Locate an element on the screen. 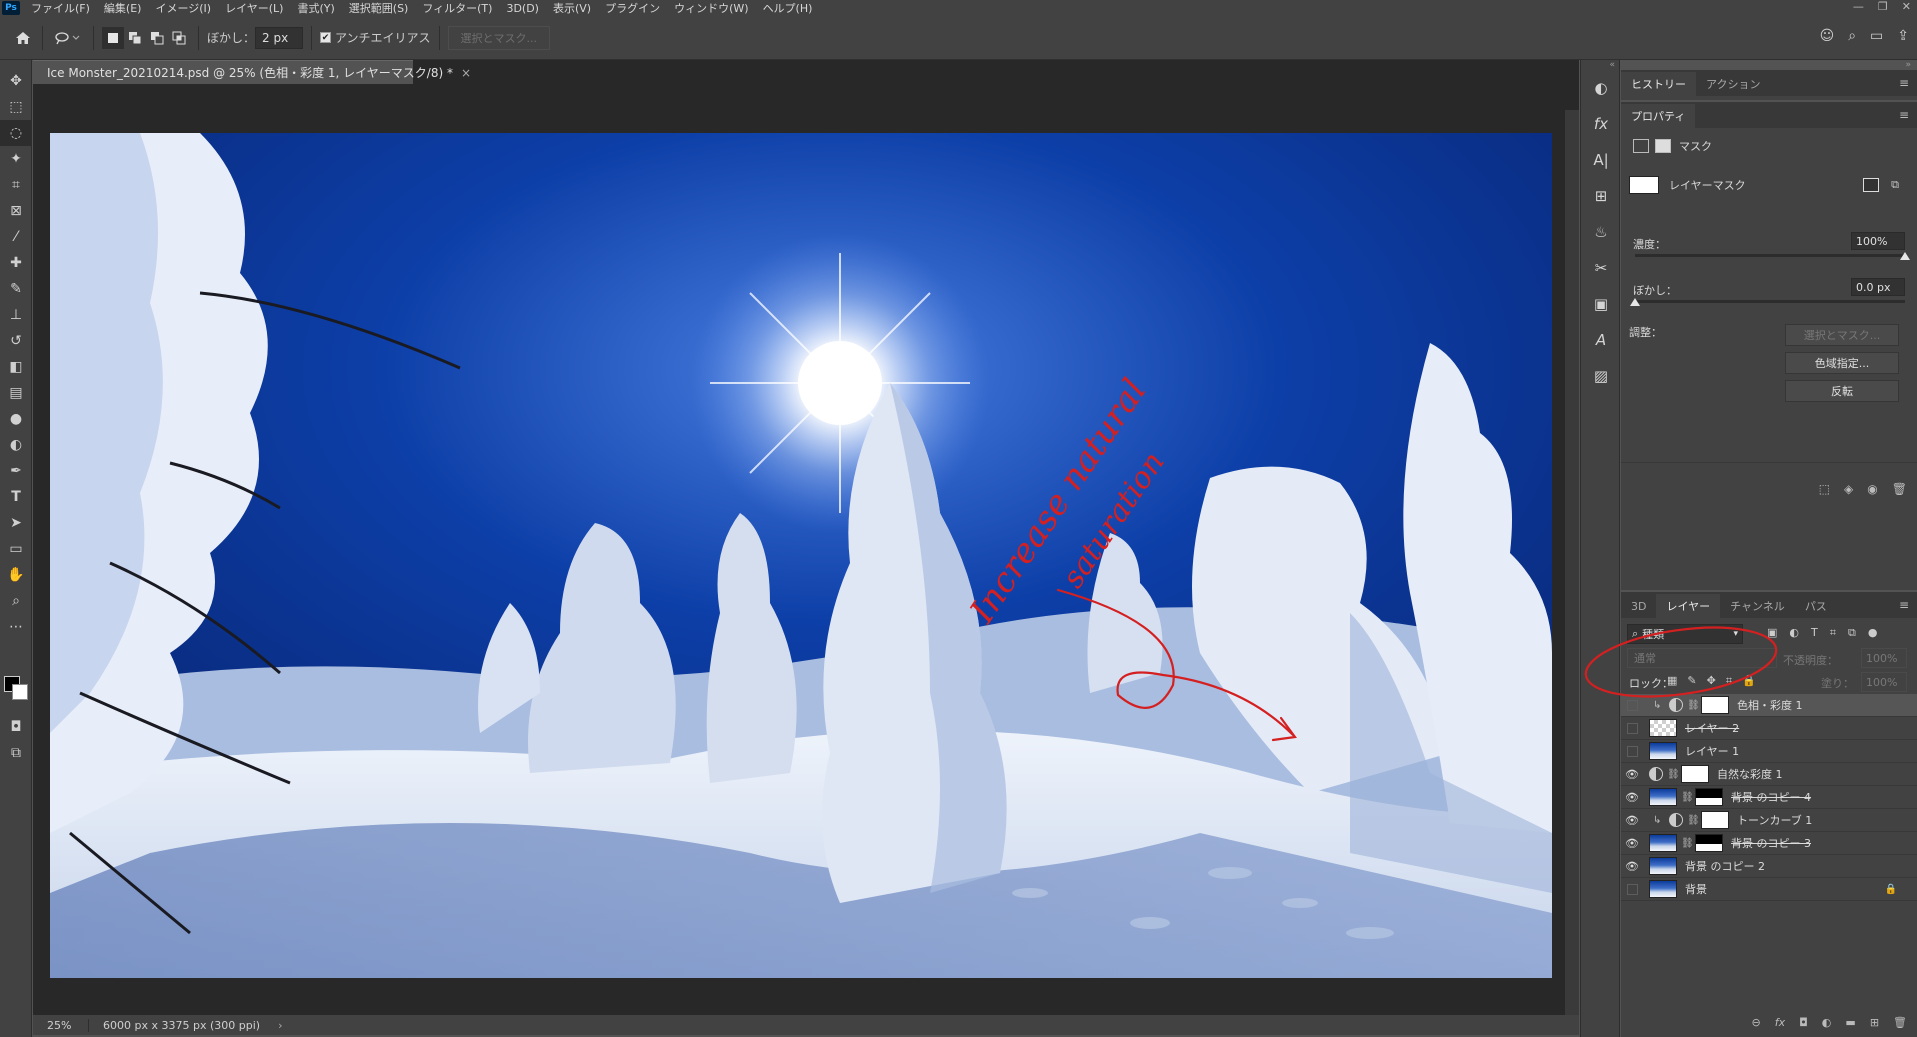 The height and width of the screenshot is (1037, 1917). swatches-icon: ▨ is located at coordinates (1601, 376).